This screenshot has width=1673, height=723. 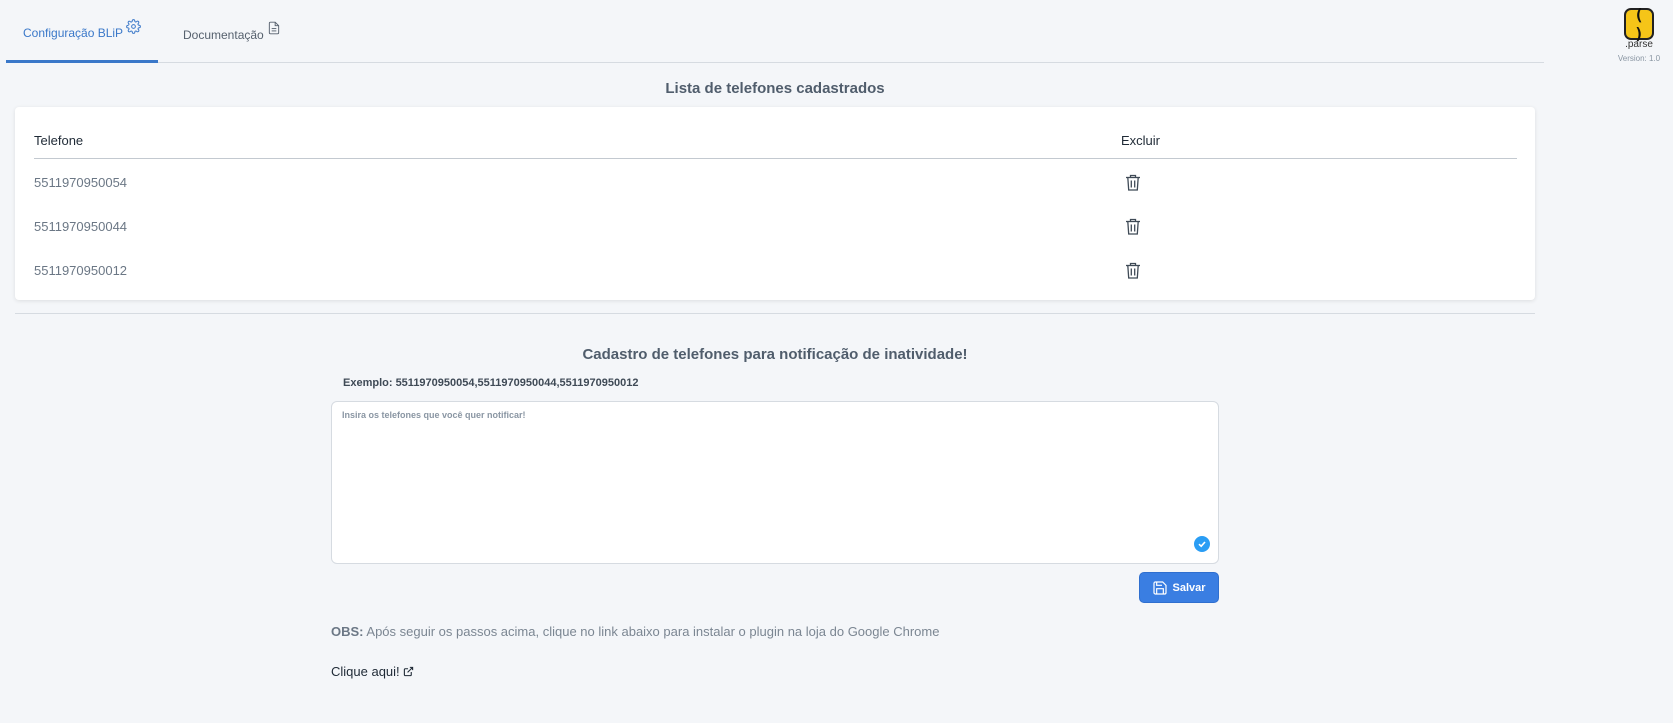 What do you see at coordinates (133, 28) in the screenshot?
I see `gear-icon` at bounding box center [133, 28].